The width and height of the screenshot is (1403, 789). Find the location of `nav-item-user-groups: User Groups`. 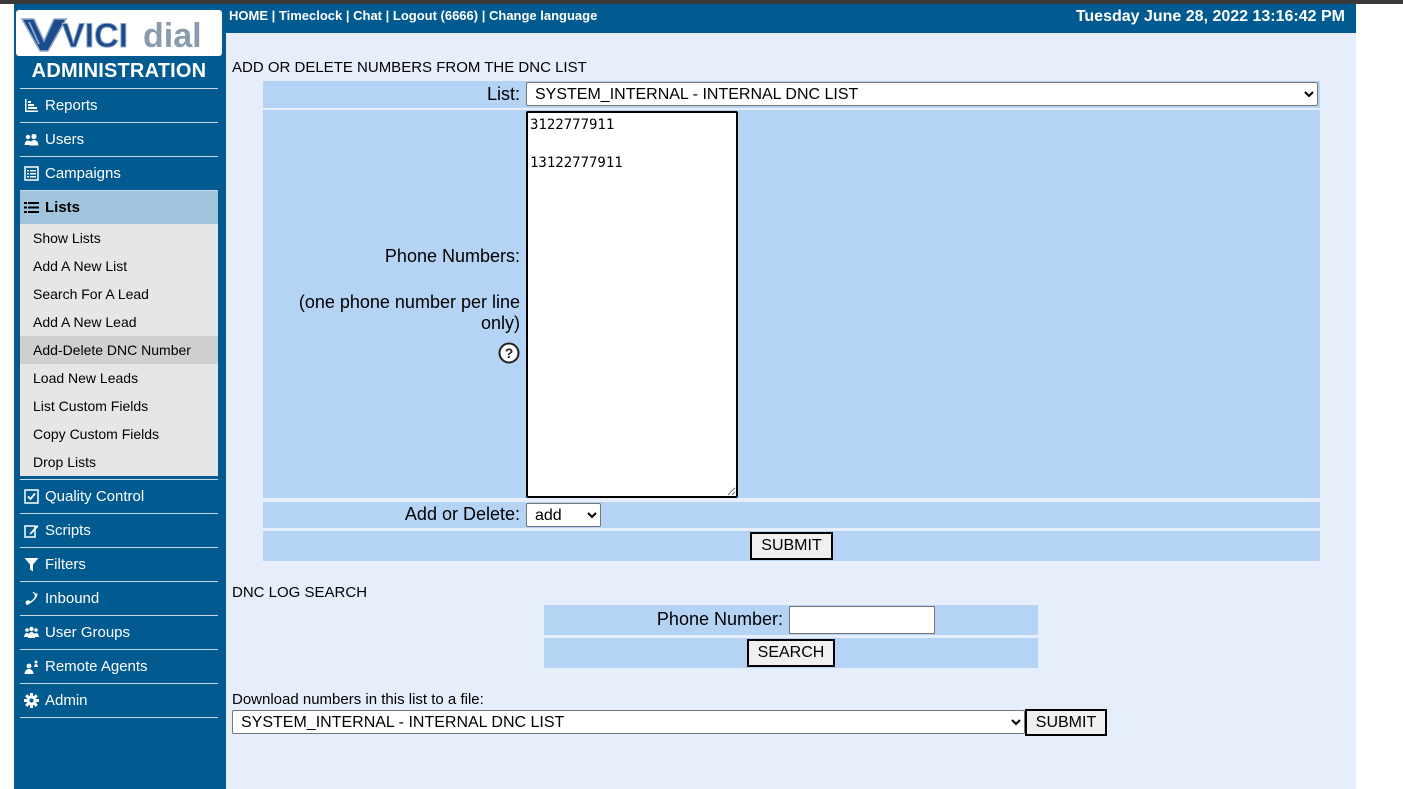

nav-item-user-groups: User Groups is located at coordinates (119, 632).